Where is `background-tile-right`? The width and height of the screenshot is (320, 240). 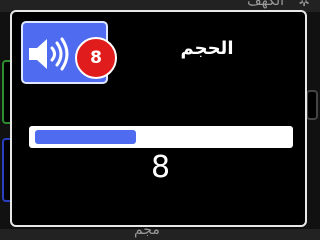
background-tile-right is located at coordinates (312, 105).